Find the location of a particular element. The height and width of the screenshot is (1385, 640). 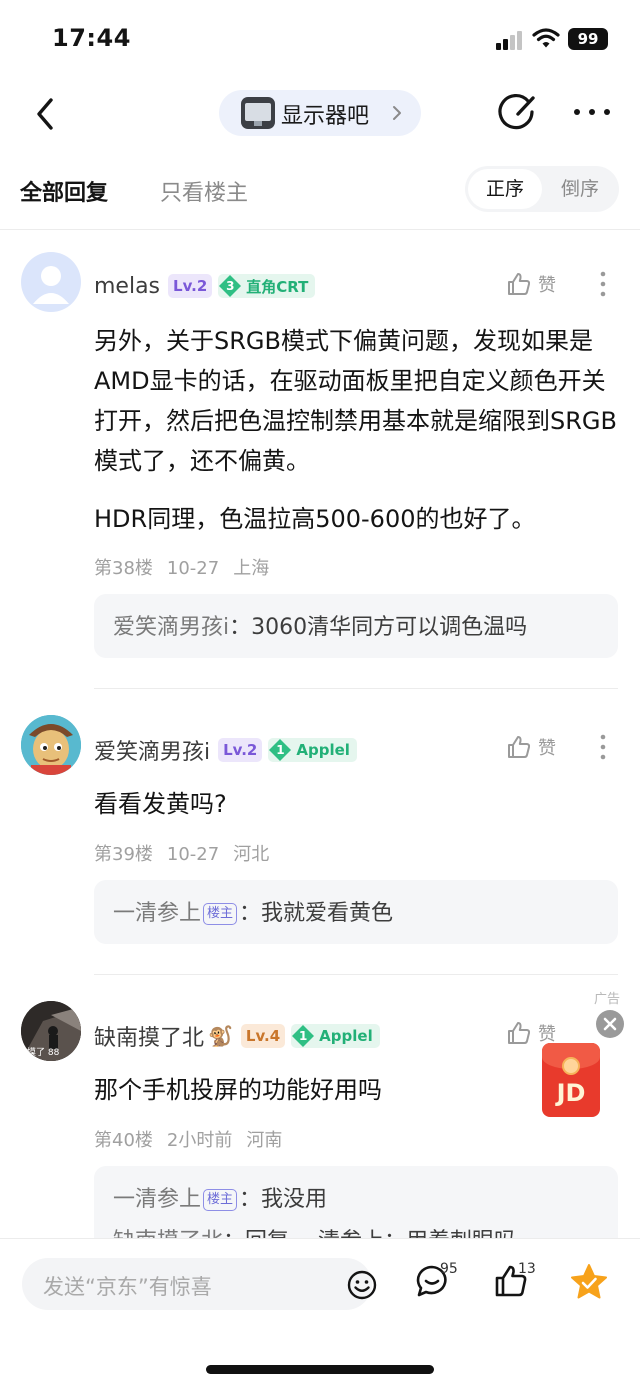

tab-all-replies: 全部回复 is located at coordinates (64, 191).